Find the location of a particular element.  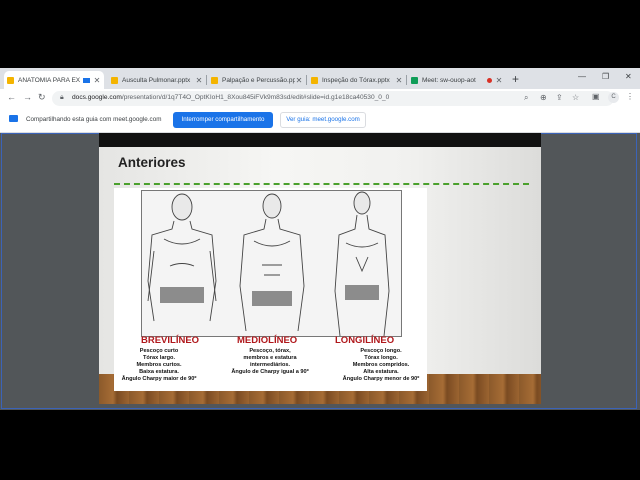

tab-title: Inspeção do Tórax.pptx is located at coordinates (356, 80).